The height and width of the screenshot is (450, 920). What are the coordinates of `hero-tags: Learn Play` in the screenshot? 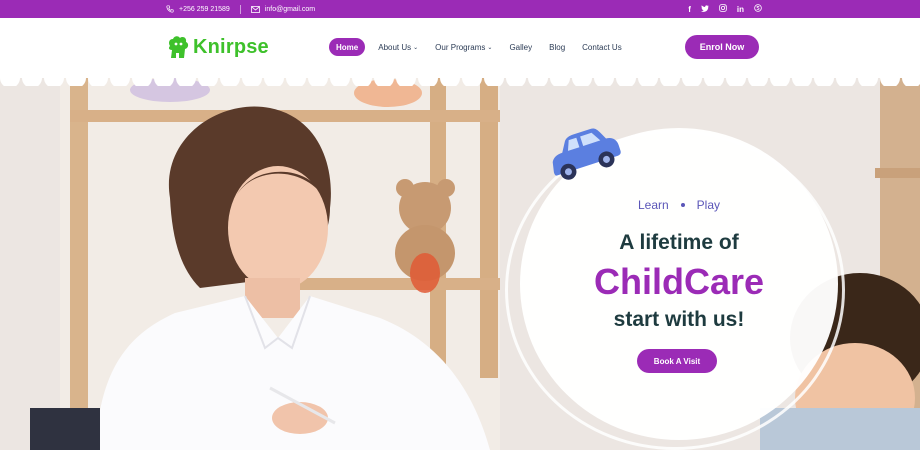 It's located at (679, 205).